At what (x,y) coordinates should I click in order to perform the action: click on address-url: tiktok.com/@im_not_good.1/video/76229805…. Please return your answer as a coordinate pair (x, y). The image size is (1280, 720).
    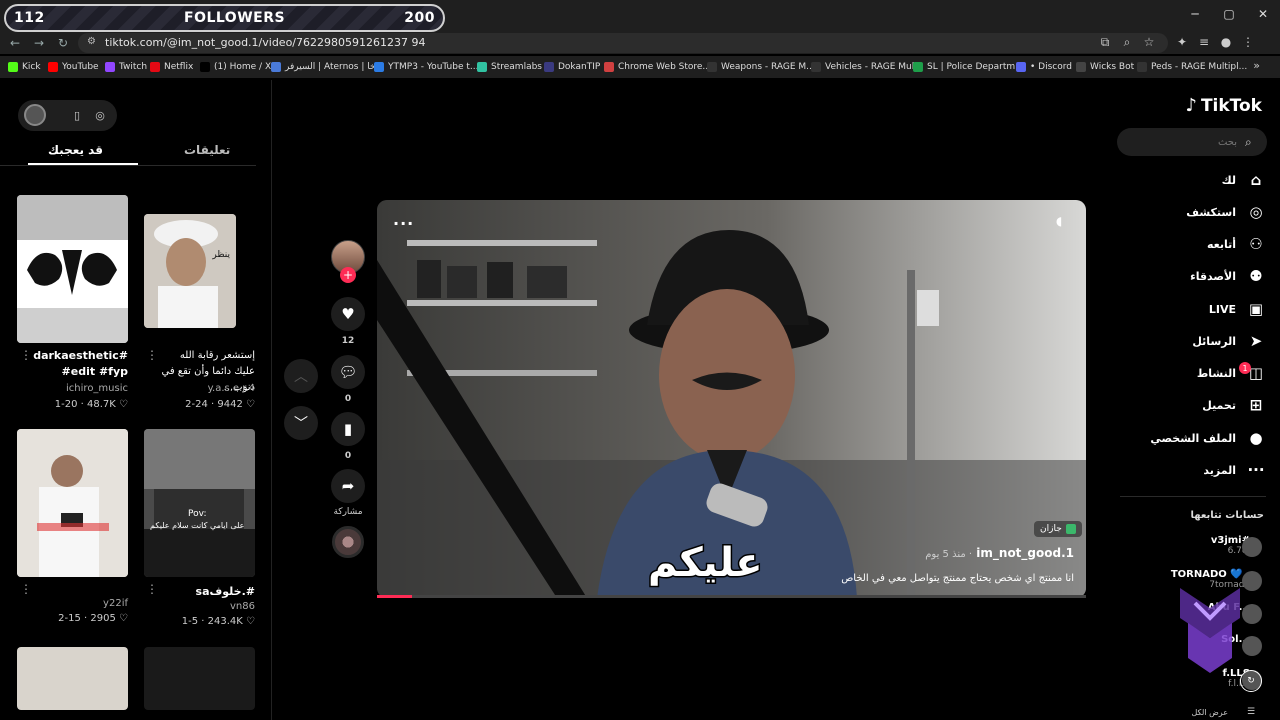
    Looking at the image, I should click on (265, 42).